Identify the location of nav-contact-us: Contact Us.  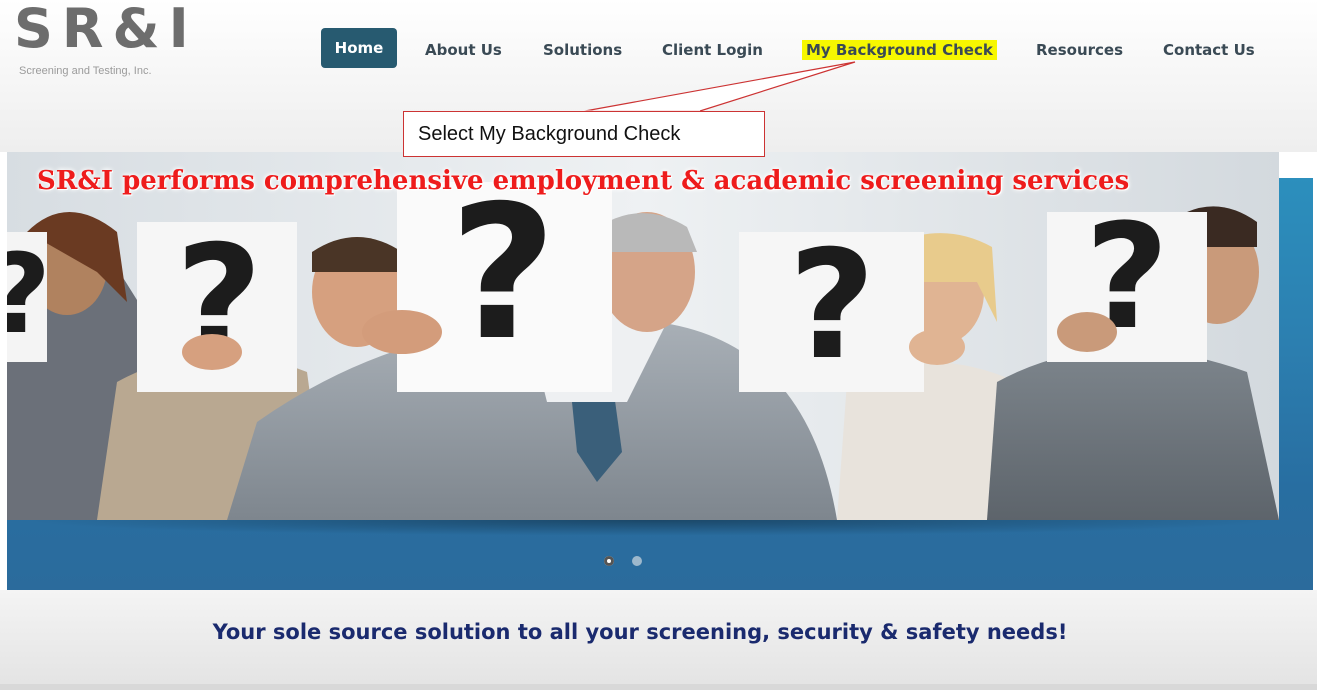
(1209, 50).